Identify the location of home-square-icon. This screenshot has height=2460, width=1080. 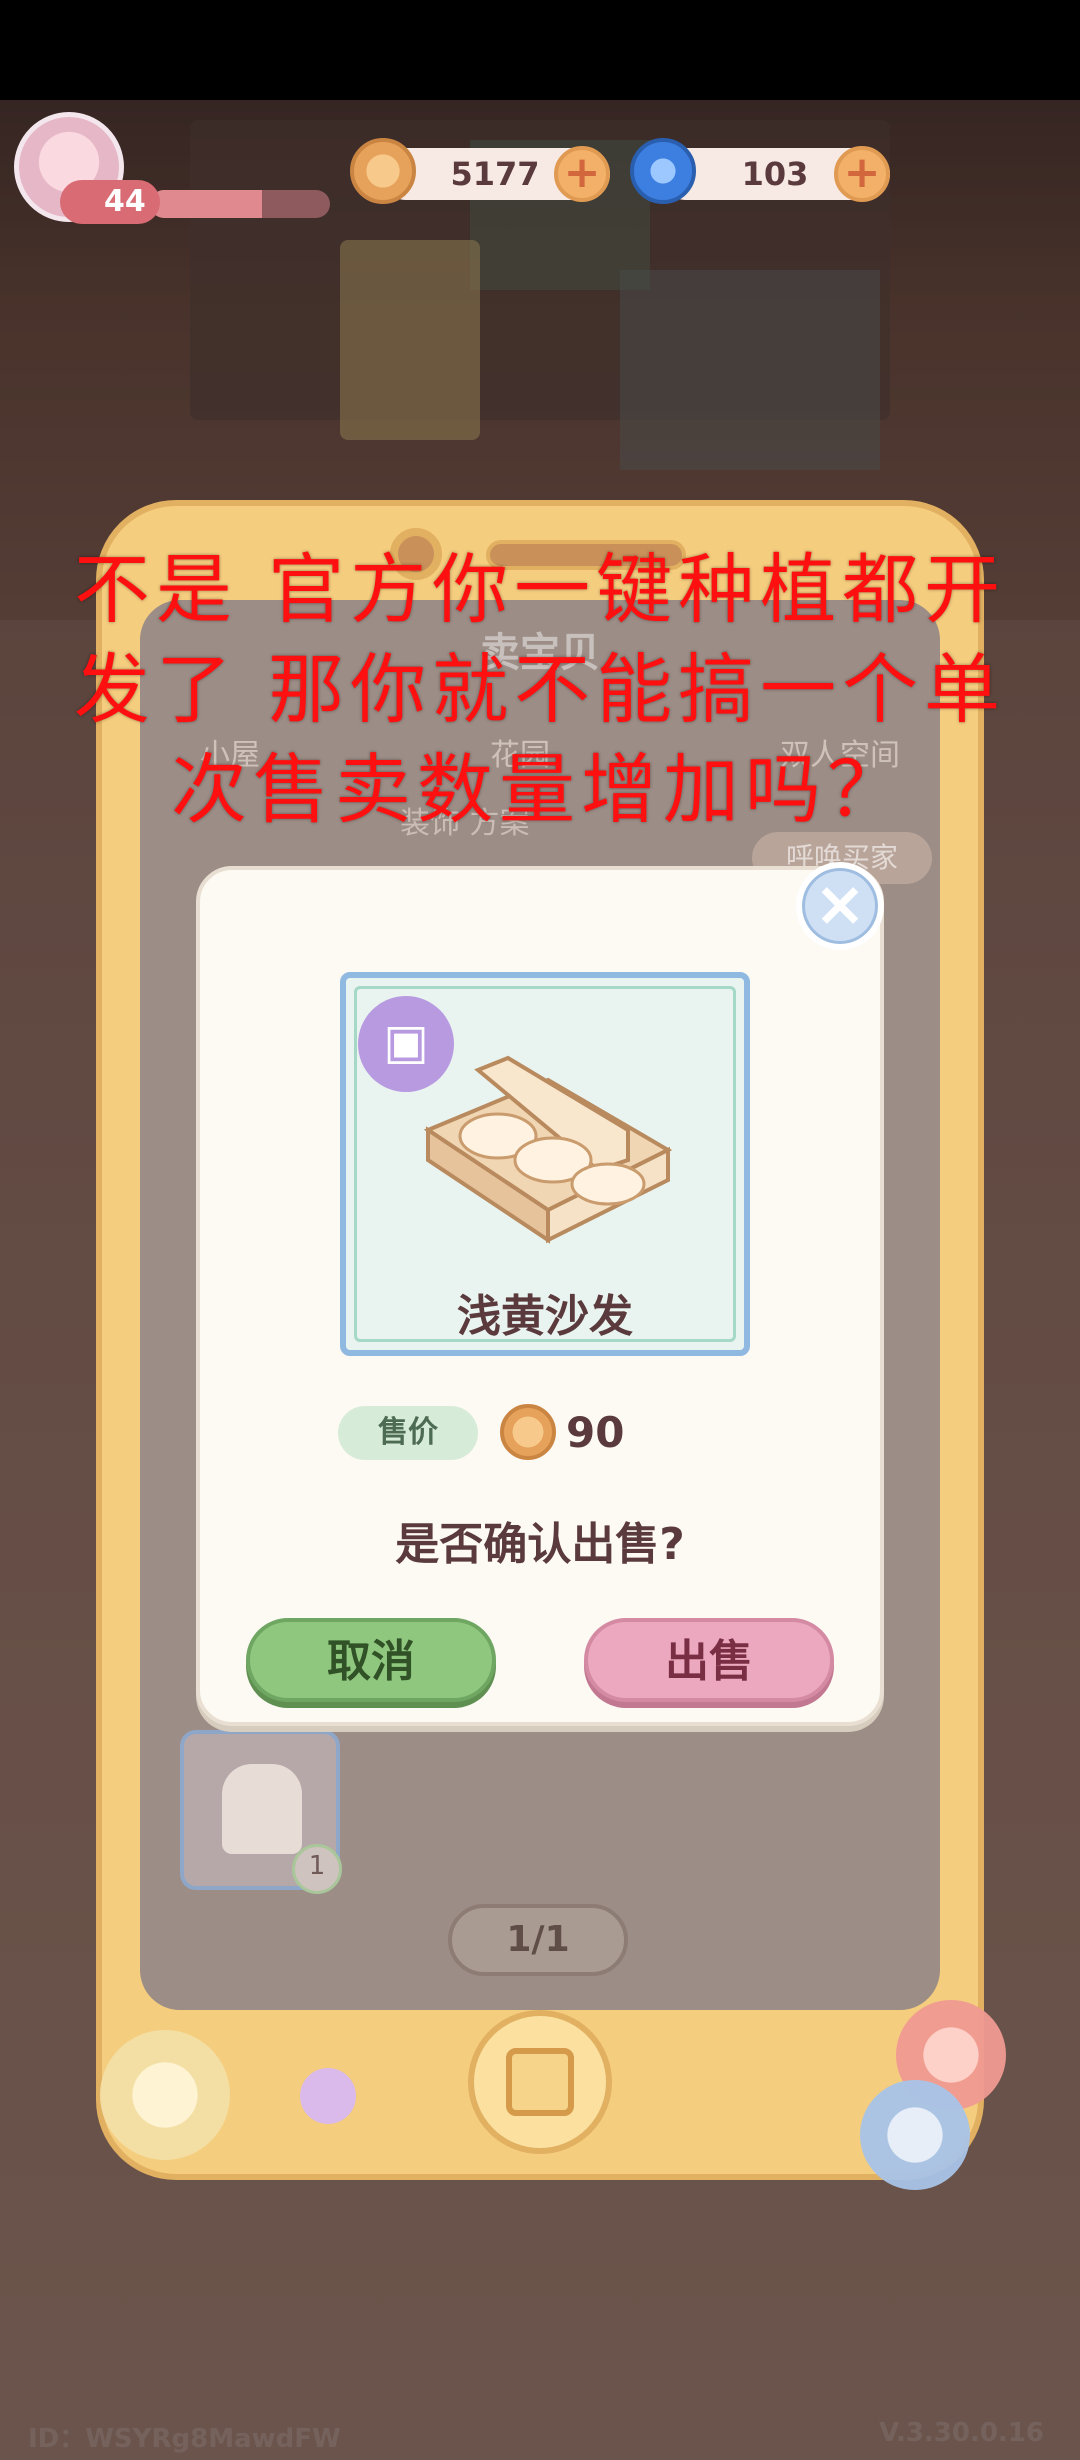
(540, 2082).